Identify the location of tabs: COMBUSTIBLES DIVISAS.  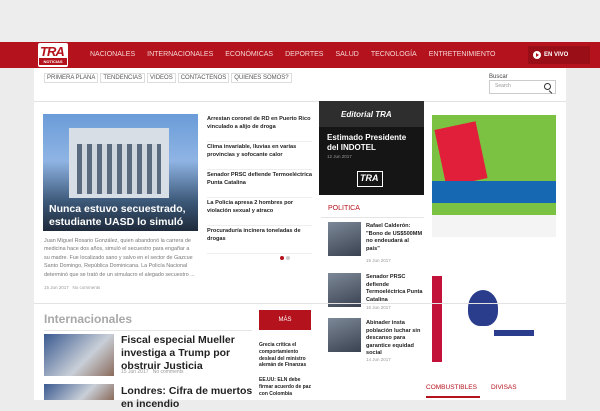
(471, 387).